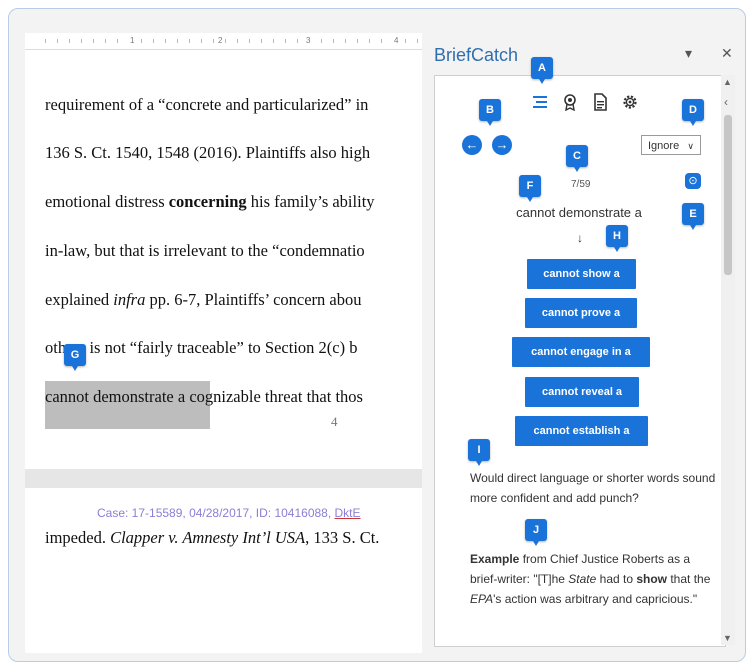  What do you see at coordinates (334, 421) in the screenshot?
I see `page-number: 4` at bounding box center [334, 421].